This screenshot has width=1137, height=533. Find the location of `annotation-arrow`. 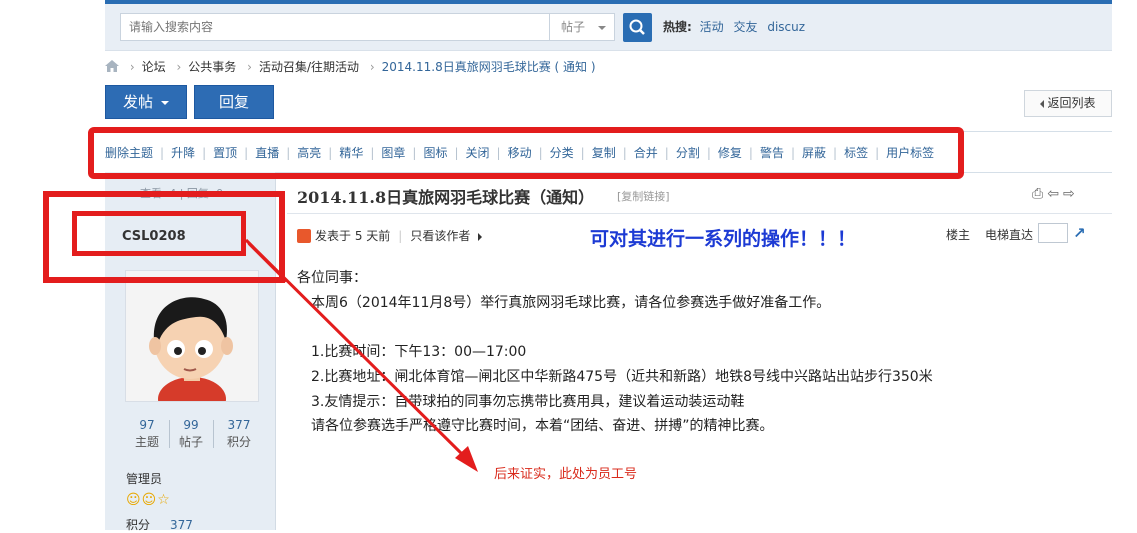

annotation-arrow is located at coordinates (361, 355).